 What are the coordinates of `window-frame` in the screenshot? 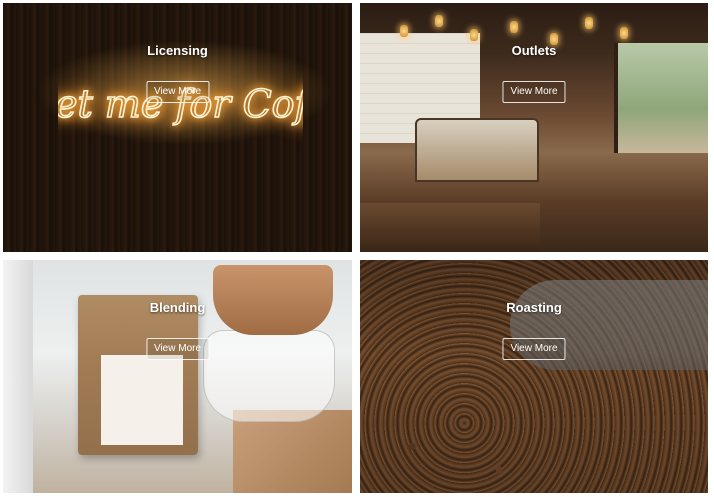 It's located at (18, 376).